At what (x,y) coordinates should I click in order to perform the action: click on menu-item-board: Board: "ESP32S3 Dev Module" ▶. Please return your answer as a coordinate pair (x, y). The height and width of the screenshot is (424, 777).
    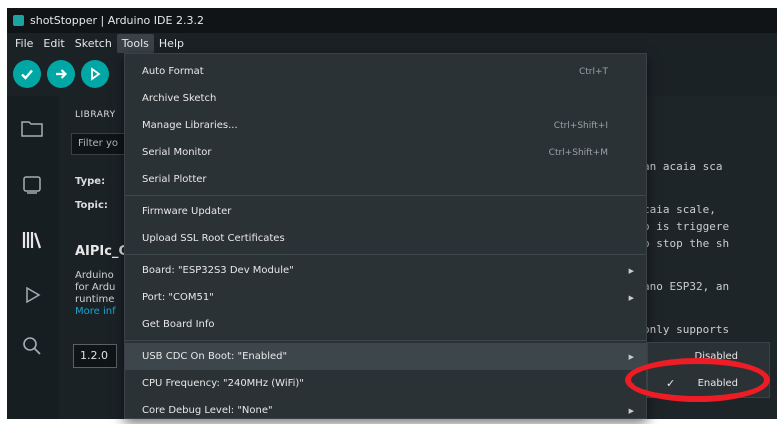
    Looking at the image, I should click on (385, 270).